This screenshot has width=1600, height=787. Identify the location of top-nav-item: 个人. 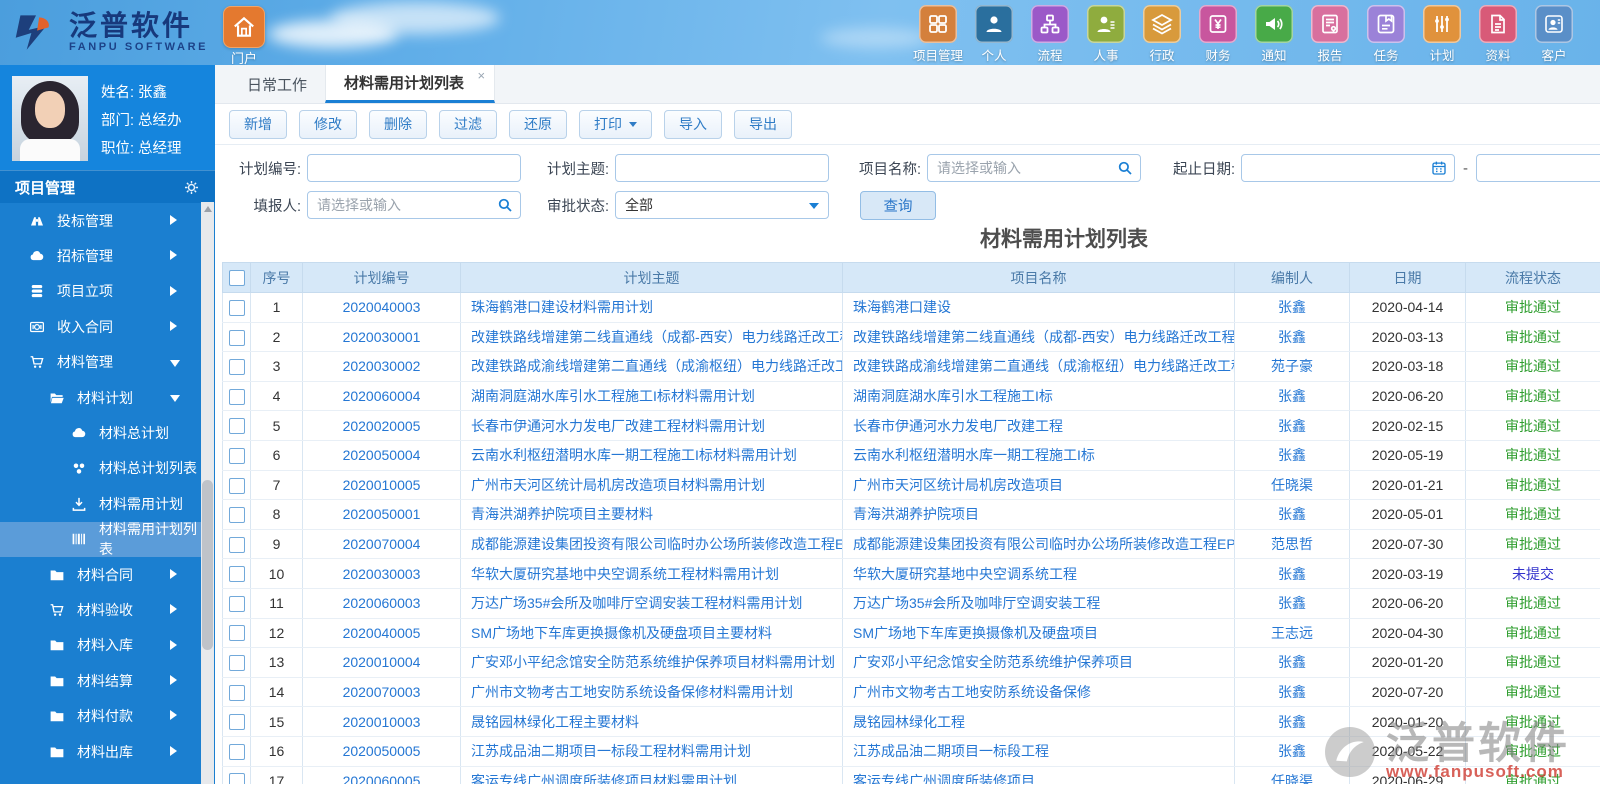
(994, 34).